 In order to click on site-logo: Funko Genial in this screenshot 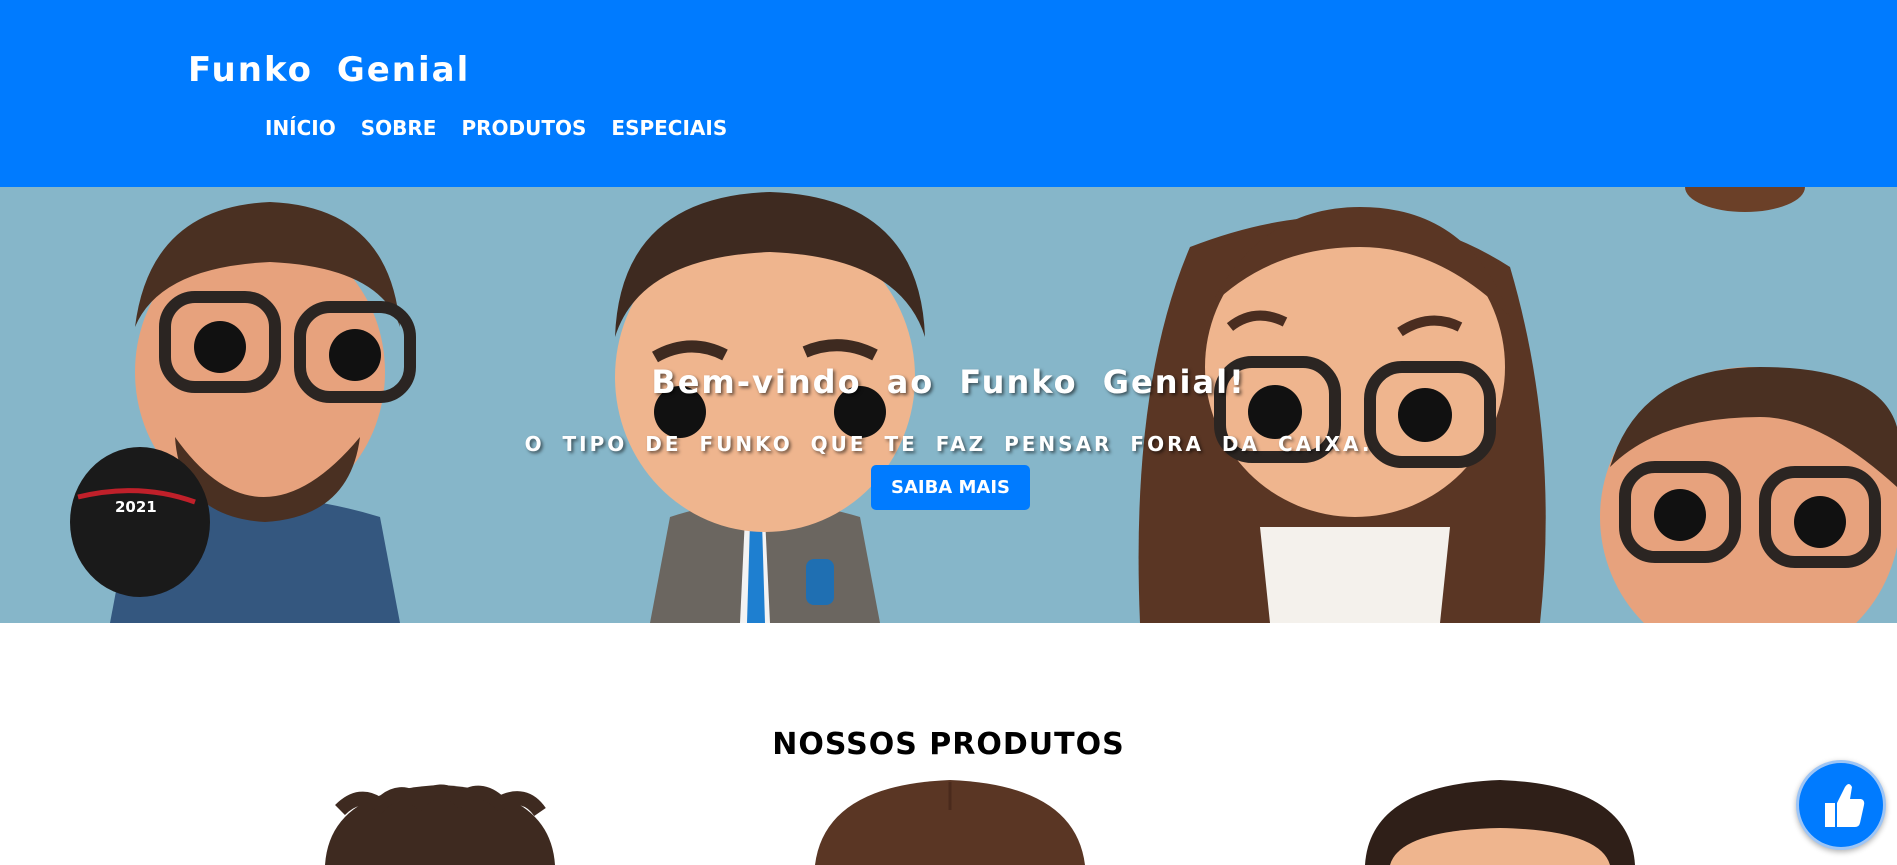, I will do `click(329, 70)`.